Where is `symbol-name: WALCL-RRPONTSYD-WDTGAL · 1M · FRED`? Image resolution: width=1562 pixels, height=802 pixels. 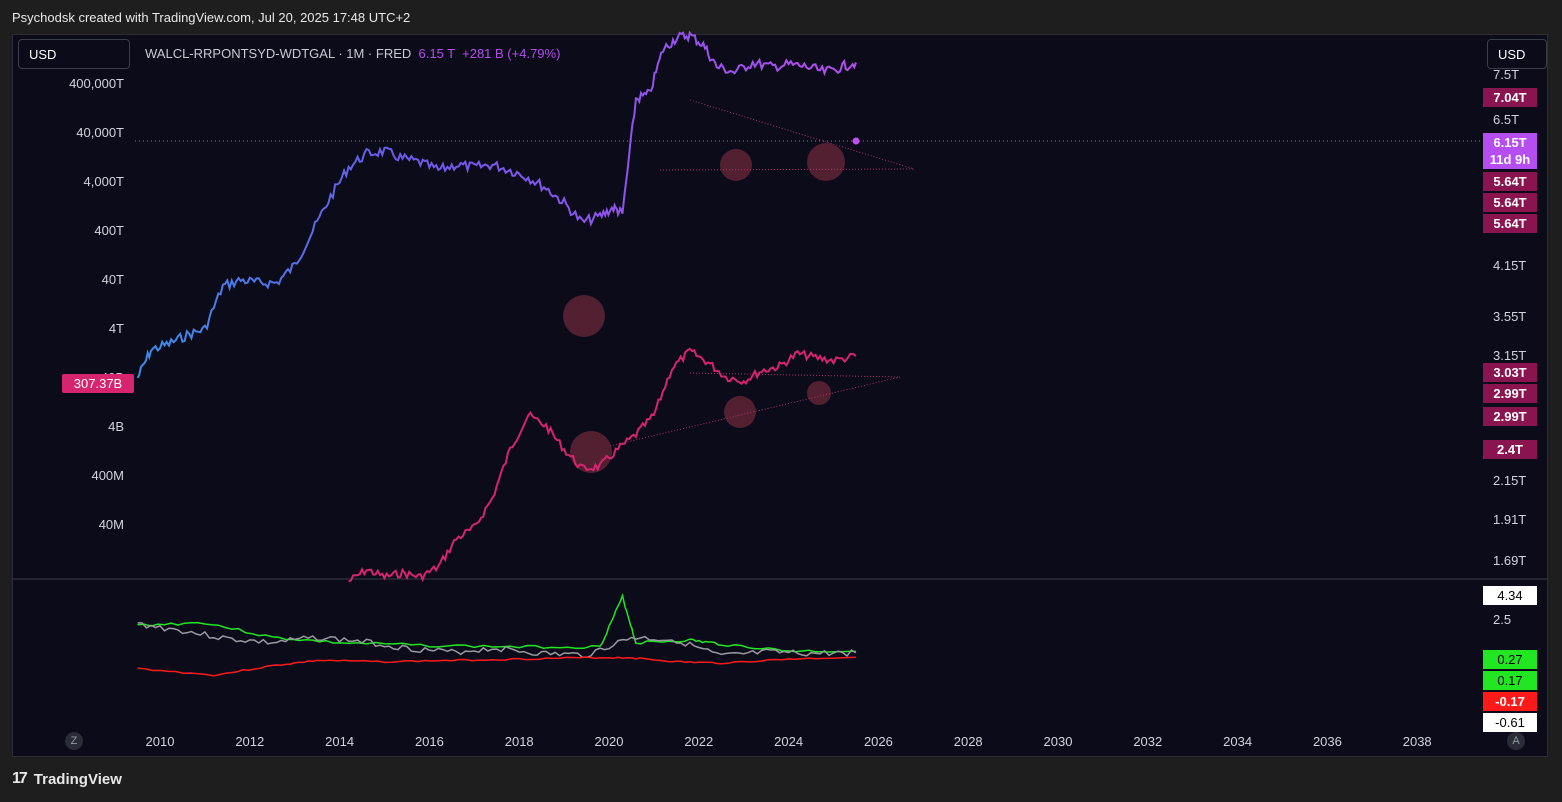 symbol-name: WALCL-RRPONTSYD-WDTGAL · 1M · FRED is located at coordinates (278, 53).